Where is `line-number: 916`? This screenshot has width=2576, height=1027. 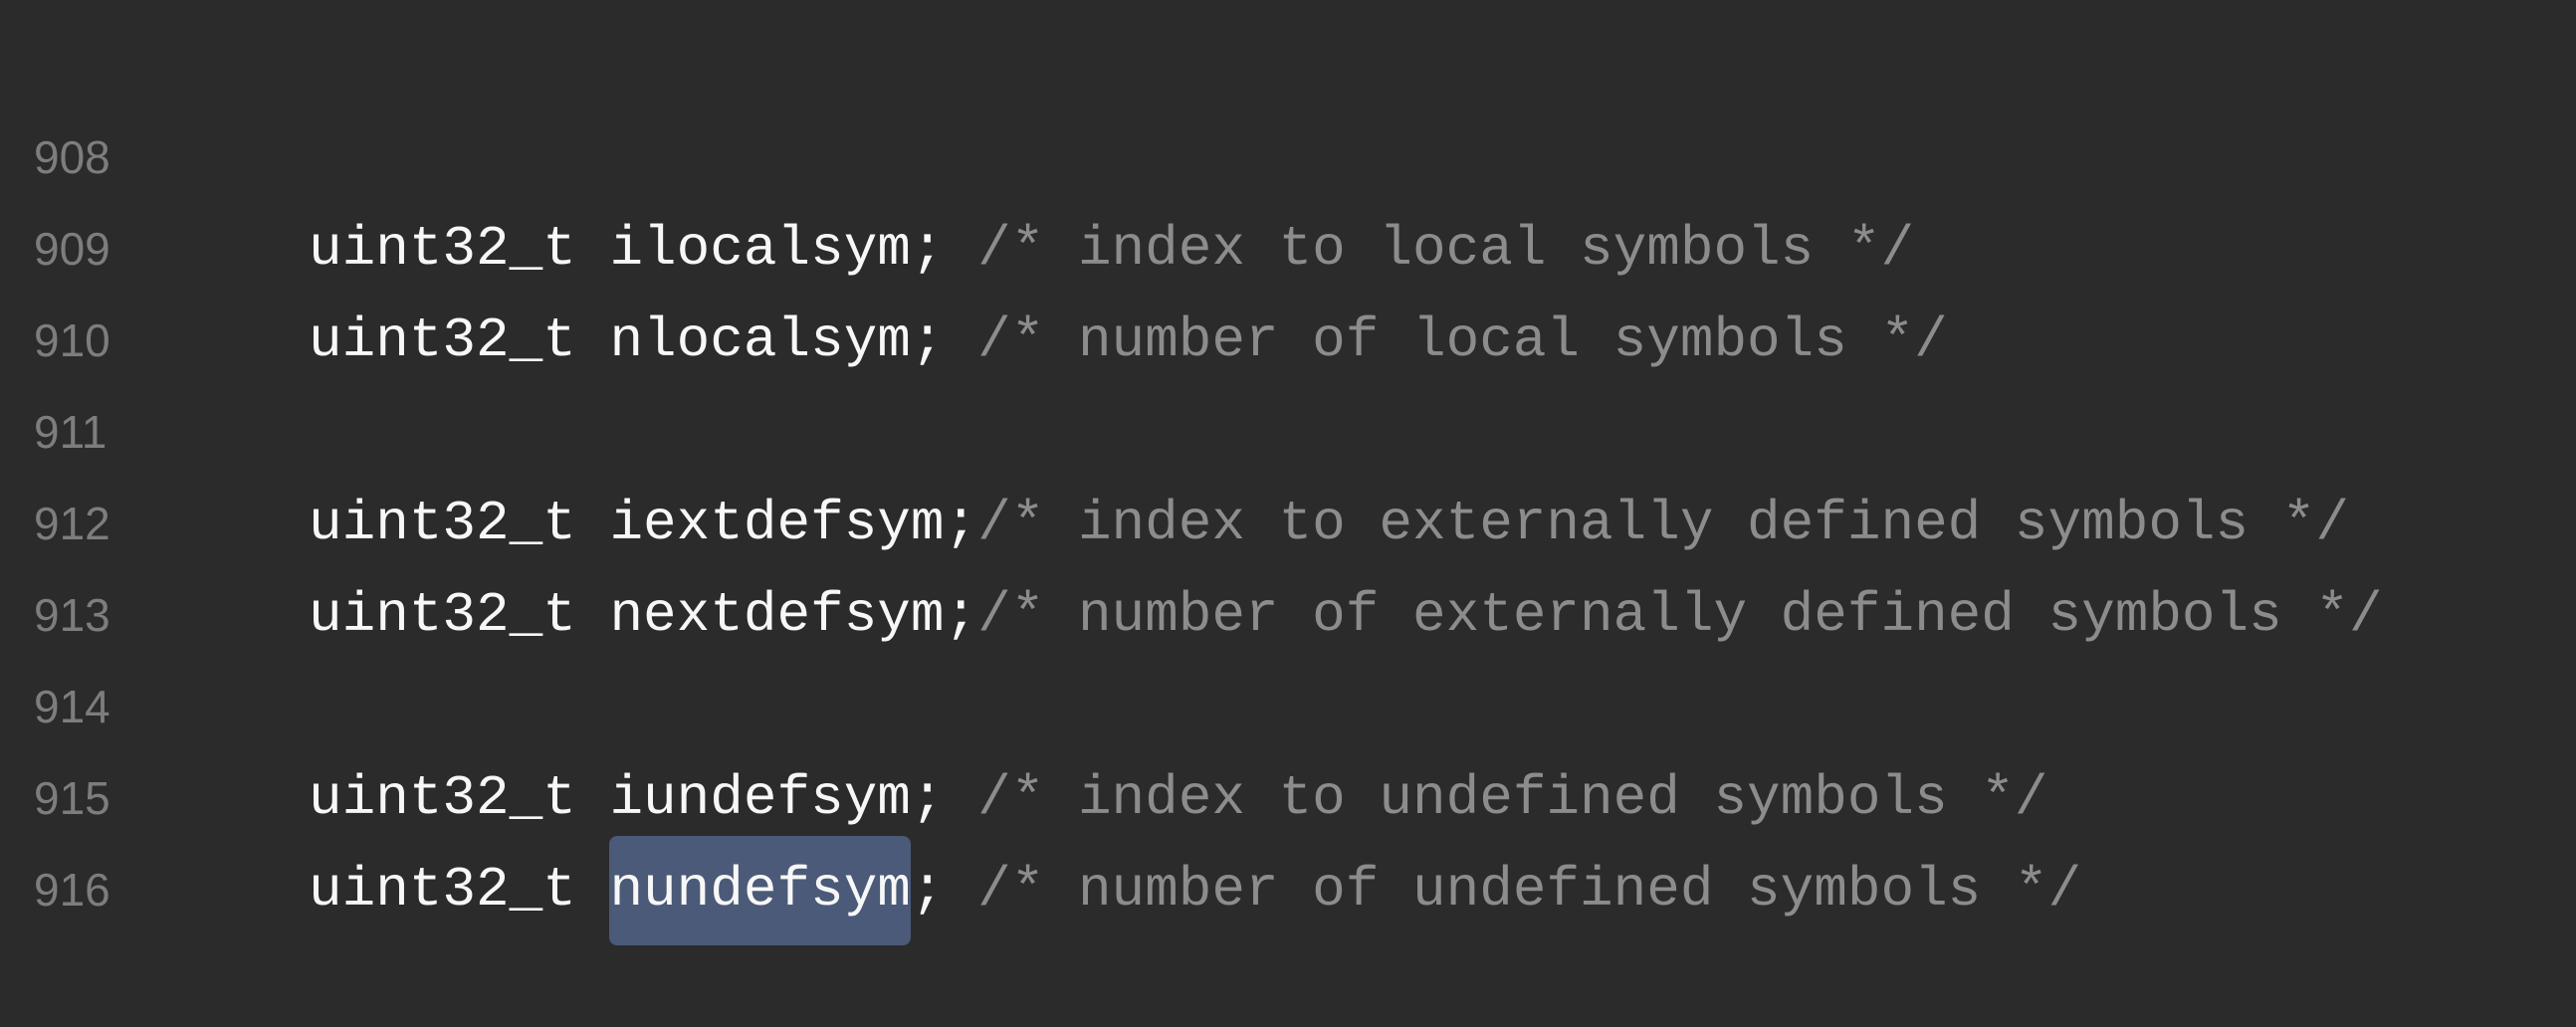 line-number: 916 is located at coordinates (72, 890).